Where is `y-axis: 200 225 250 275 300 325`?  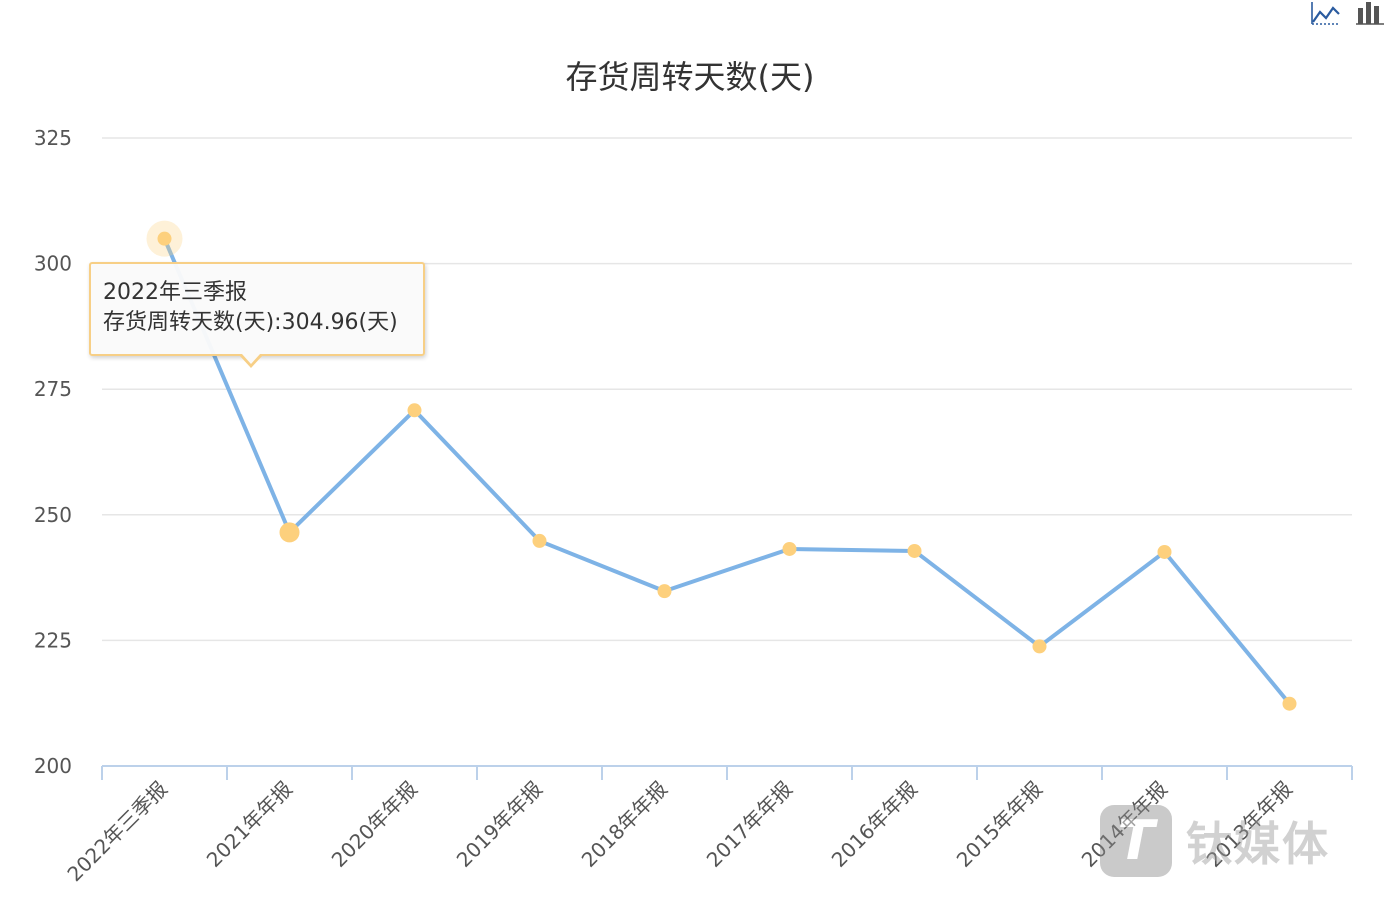
y-axis: 200 225 250 275 300 325 is located at coordinates (53, 452).